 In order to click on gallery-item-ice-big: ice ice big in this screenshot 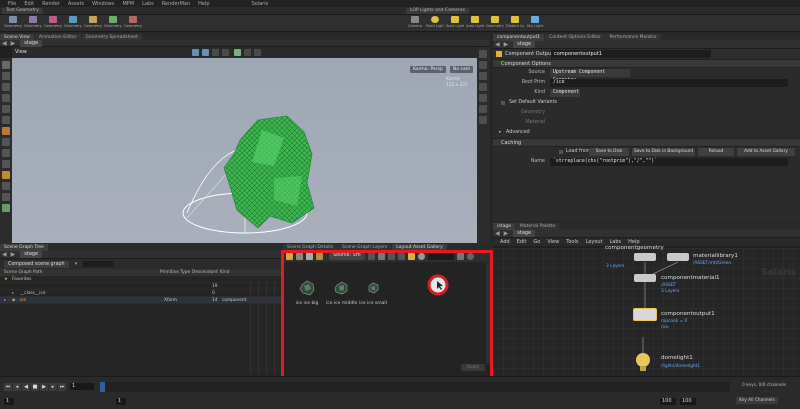, I will do `click(307, 292)`.